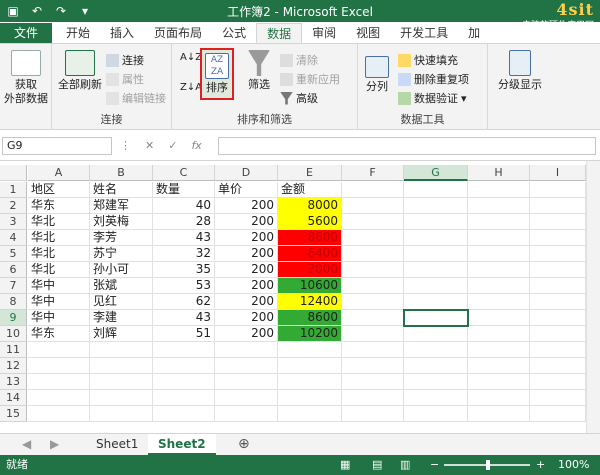 This screenshot has width=600, height=475. What do you see at coordinates (59, 190) in the screenshot?
I see `cell-A1: 地区` at bounding box center [59, 190].